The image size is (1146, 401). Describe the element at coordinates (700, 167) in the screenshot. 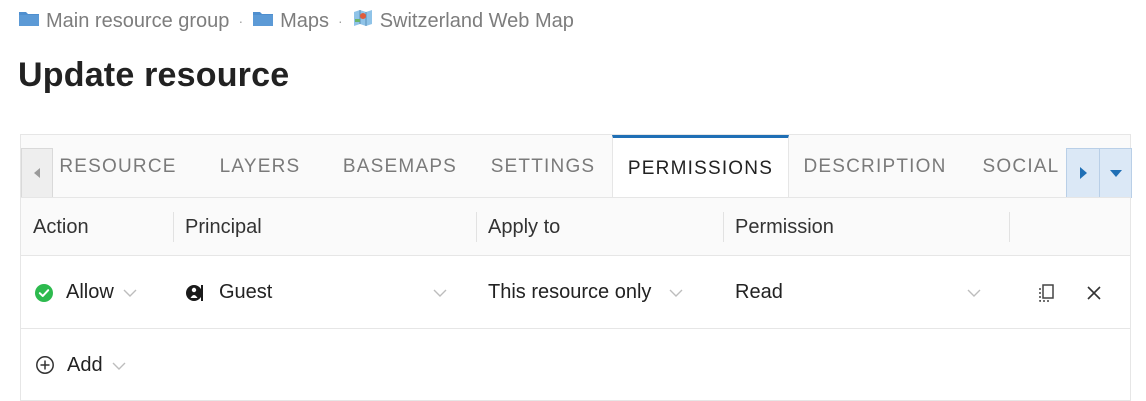

I see `tab-permissions: PERMISSIONS` at that location.